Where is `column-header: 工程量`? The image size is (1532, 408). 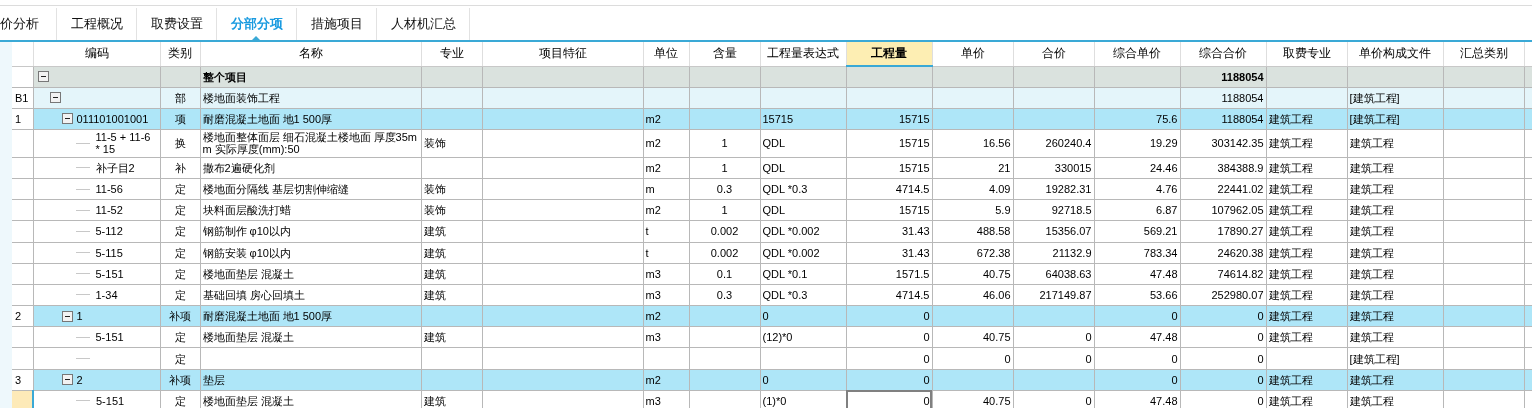 column-header: 工程量 is located at coordinates (889, 54).